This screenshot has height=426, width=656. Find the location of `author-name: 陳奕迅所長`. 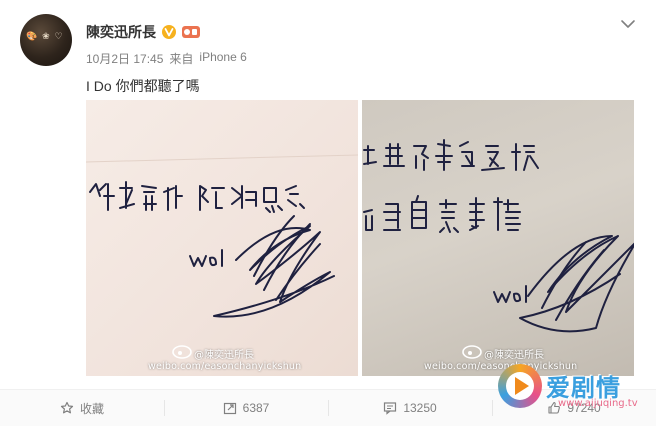

author-name: 陳奕迅所長 is located at coordinates (121, 32).